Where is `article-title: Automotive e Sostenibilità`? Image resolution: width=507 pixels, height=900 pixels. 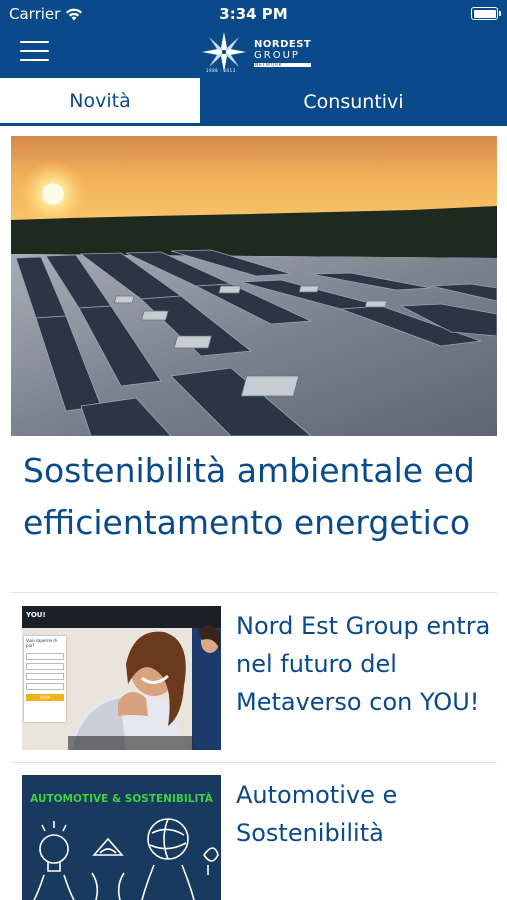
article-title: Automotive e Sostenibilità is located at coordinates (363, 814).